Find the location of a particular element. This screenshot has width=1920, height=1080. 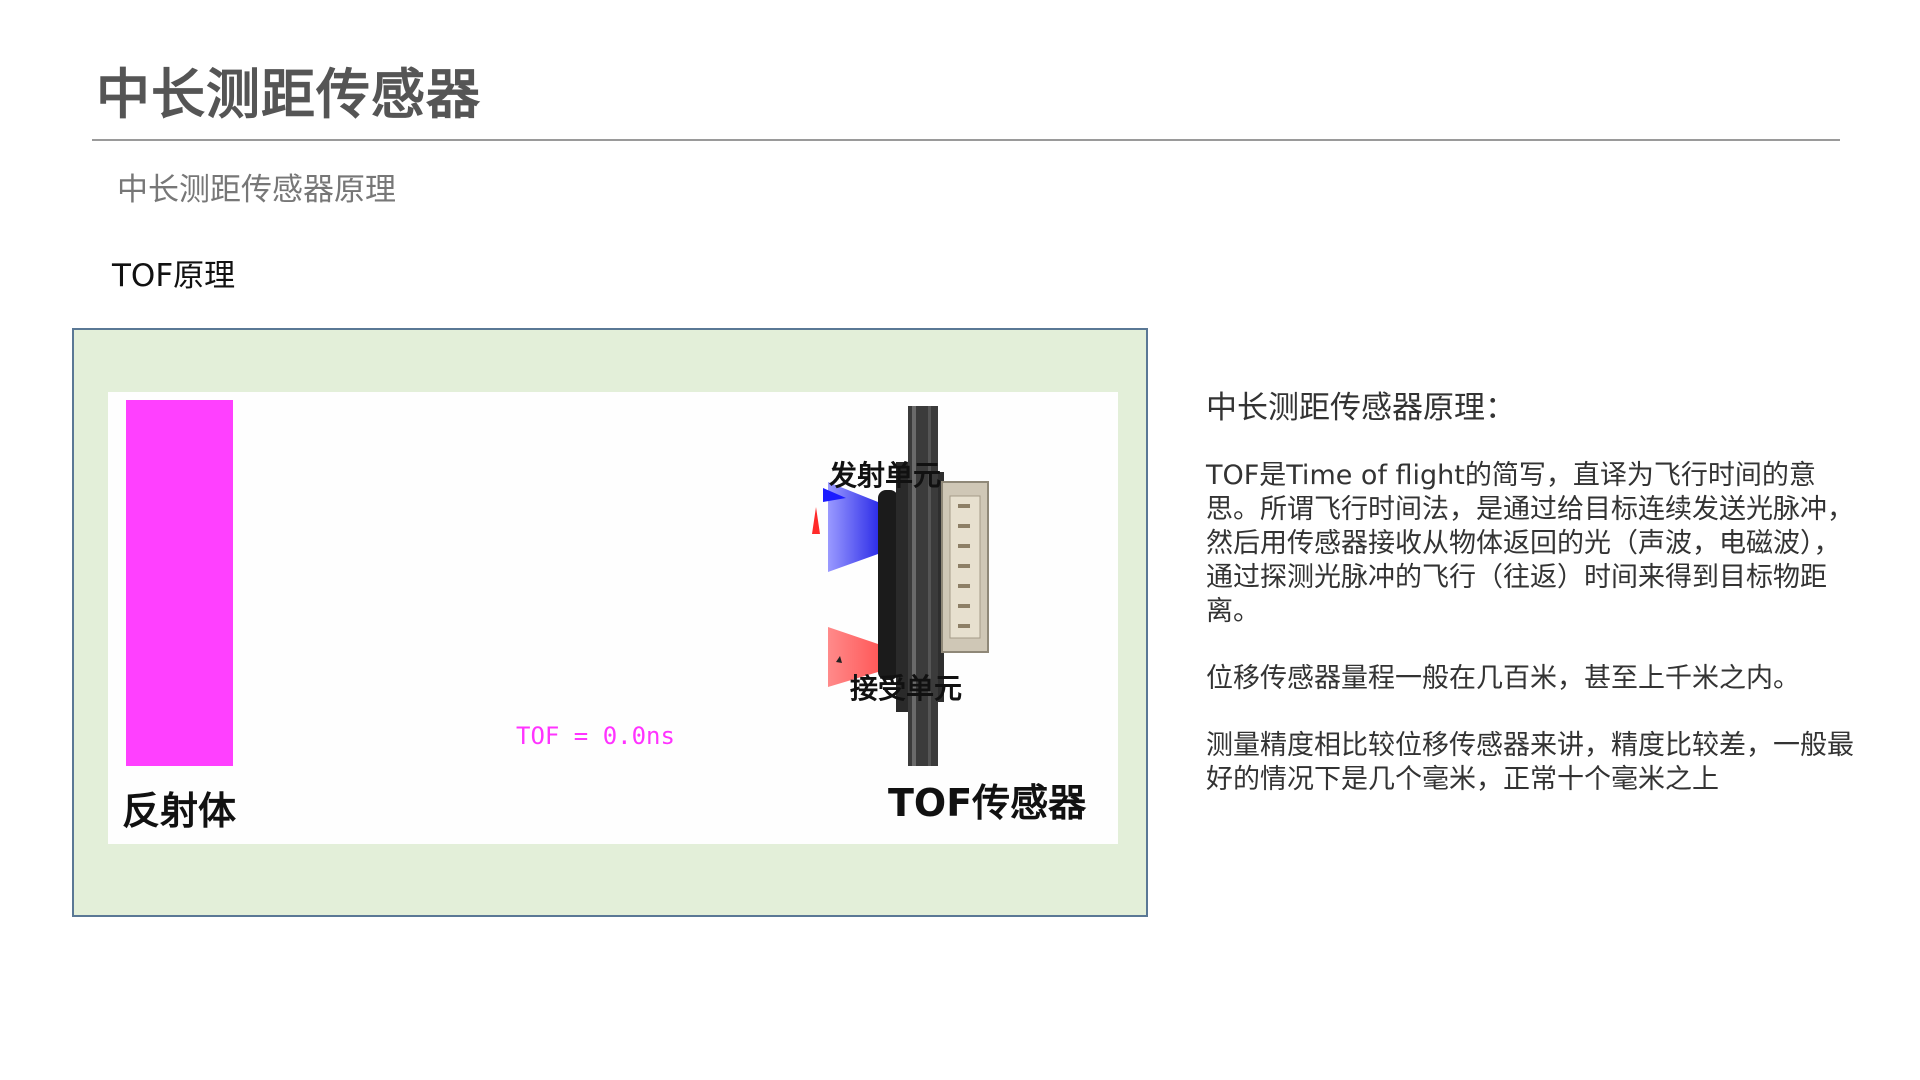

title-divider is located at coordinates (966, 140).